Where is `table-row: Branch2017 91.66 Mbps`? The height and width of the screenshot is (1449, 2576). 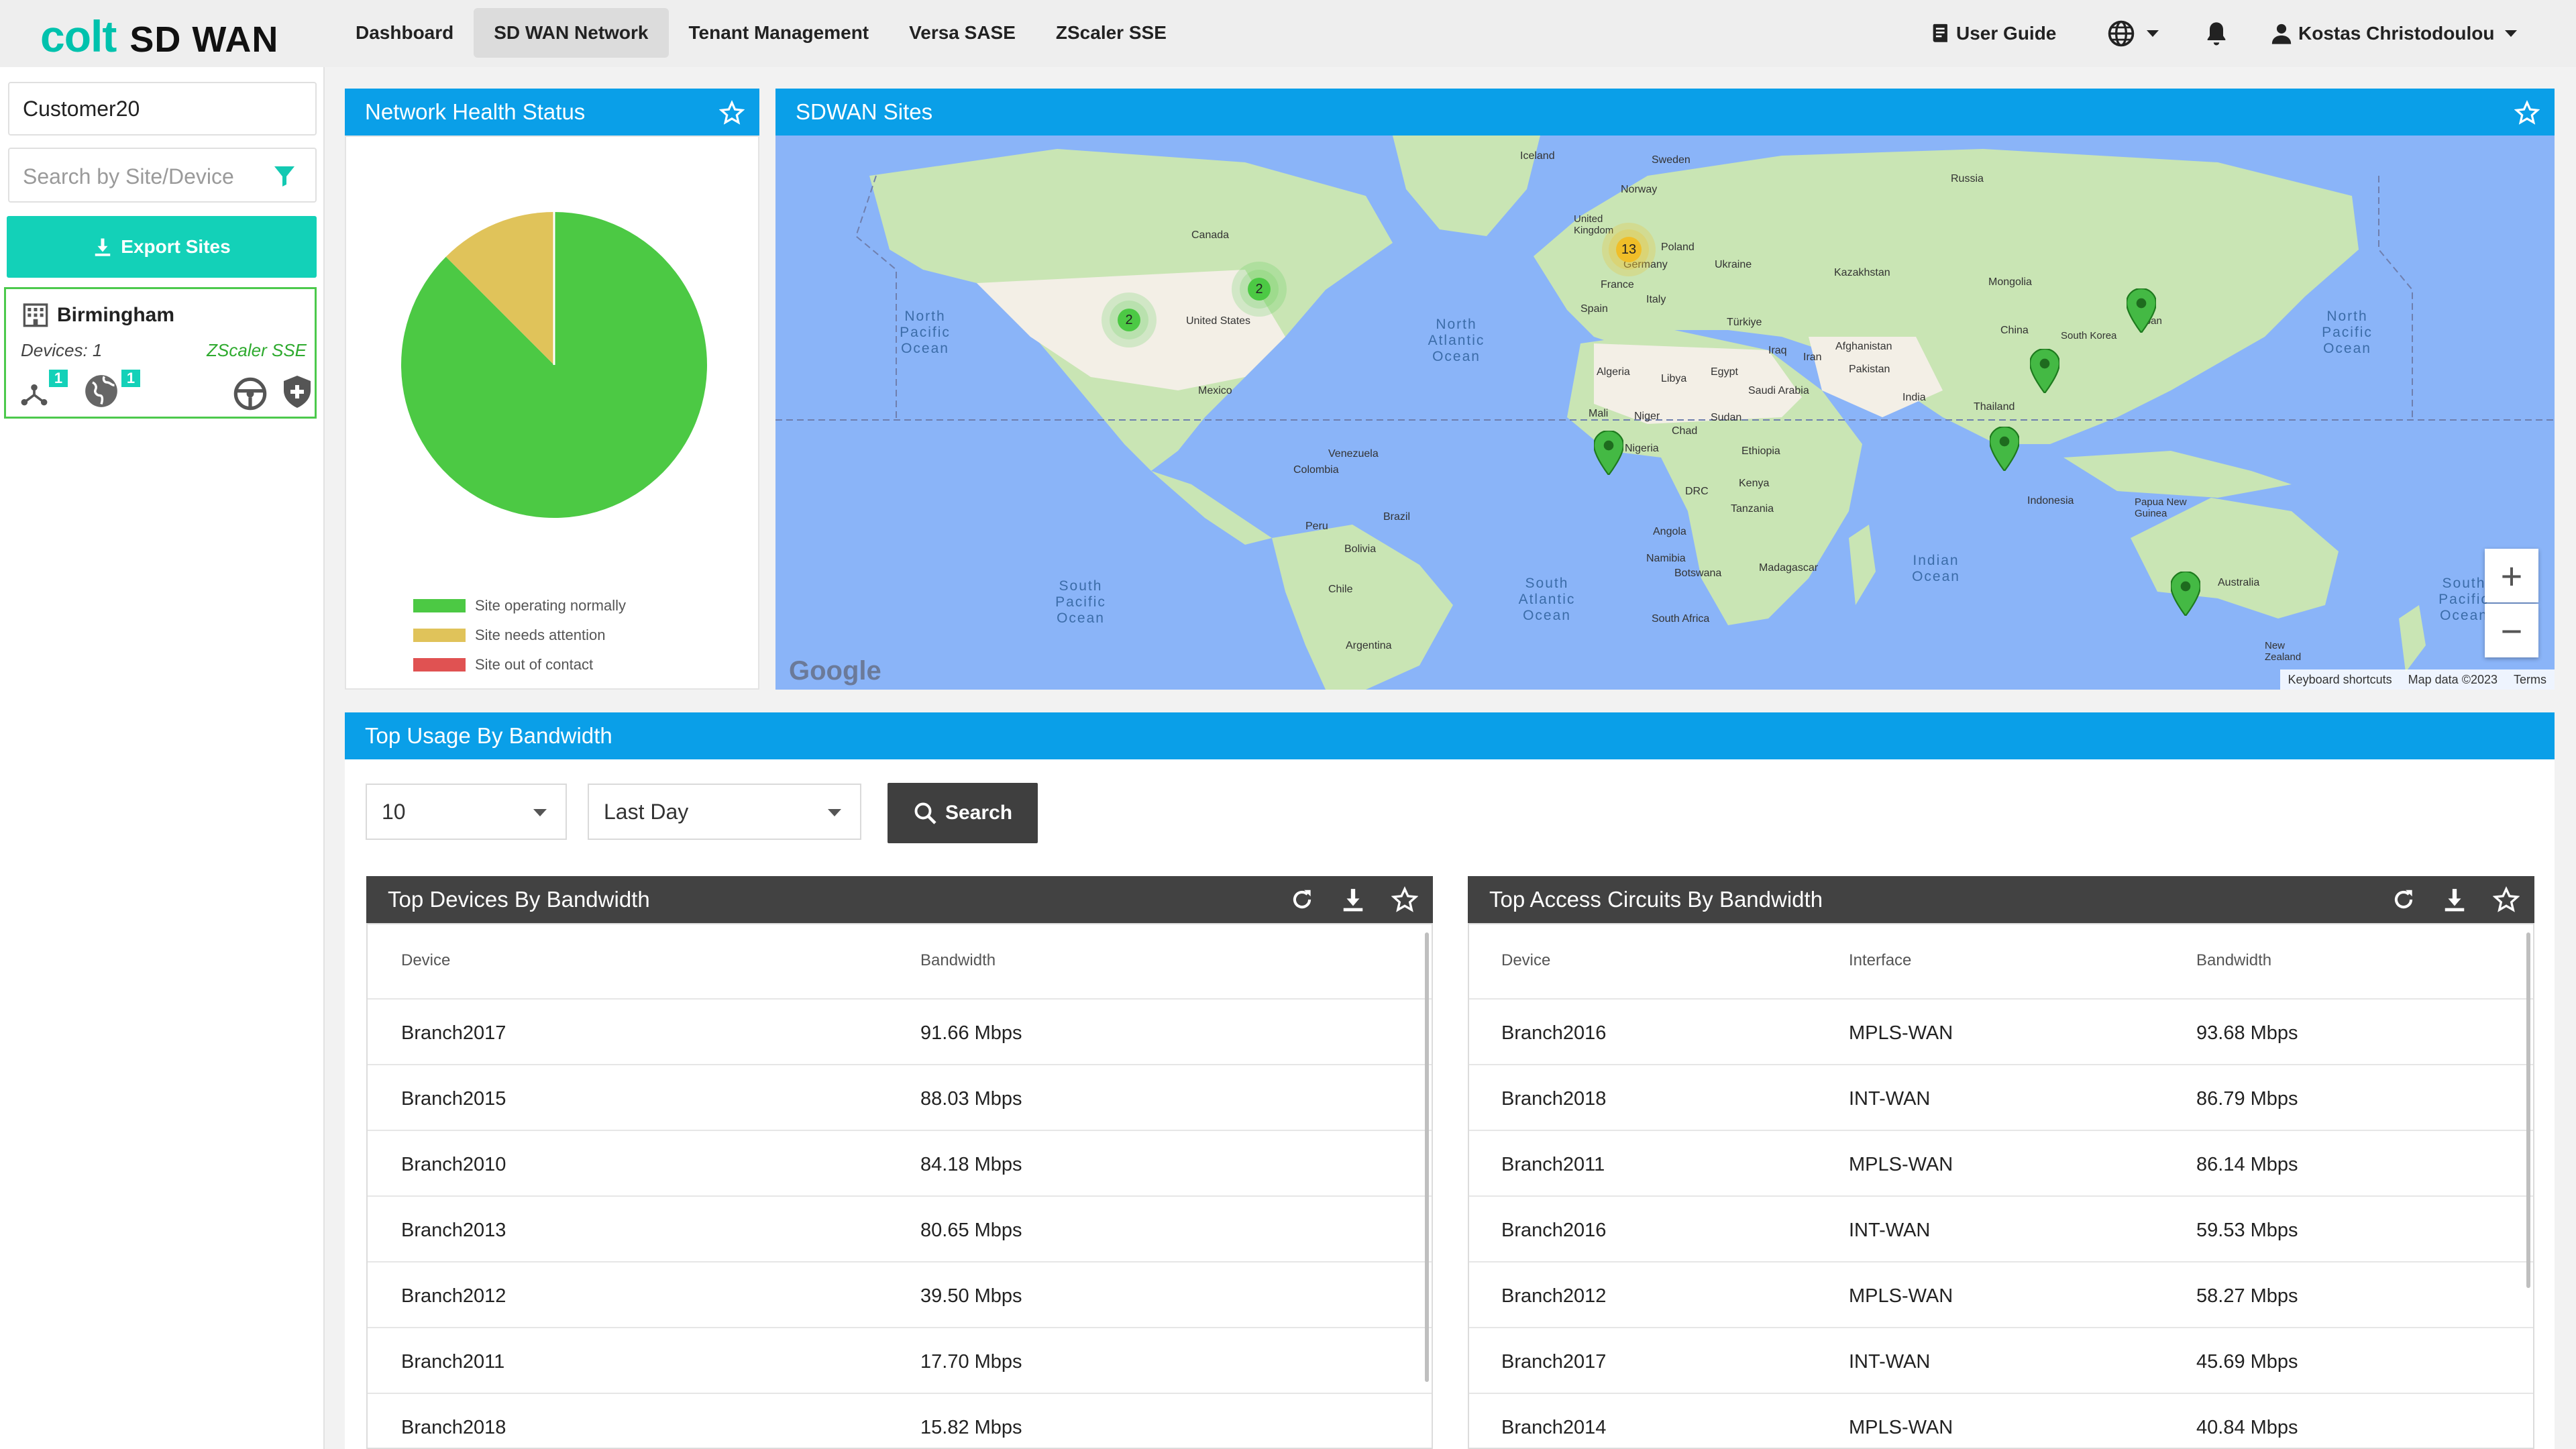
table-row: Branch2017 91.66 Mbps is located at coordinates (900, 1032).